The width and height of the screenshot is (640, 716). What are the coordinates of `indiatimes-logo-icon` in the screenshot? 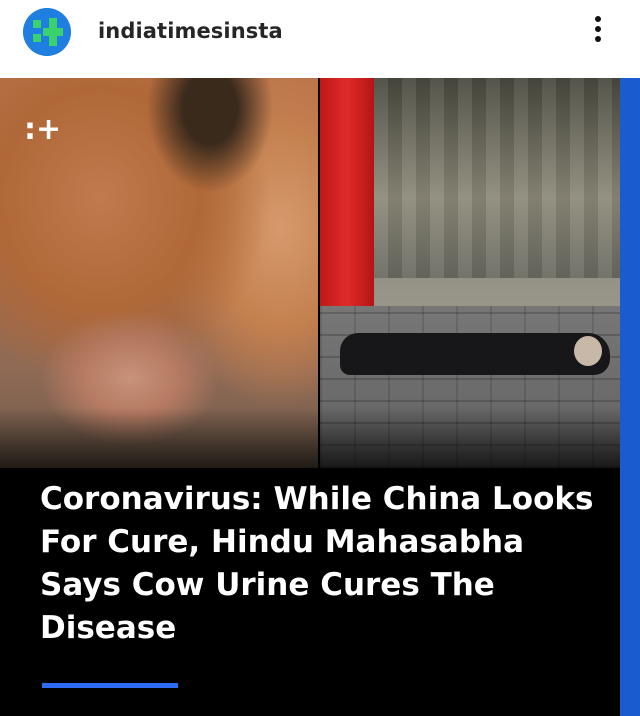 It's located at (47, 32).